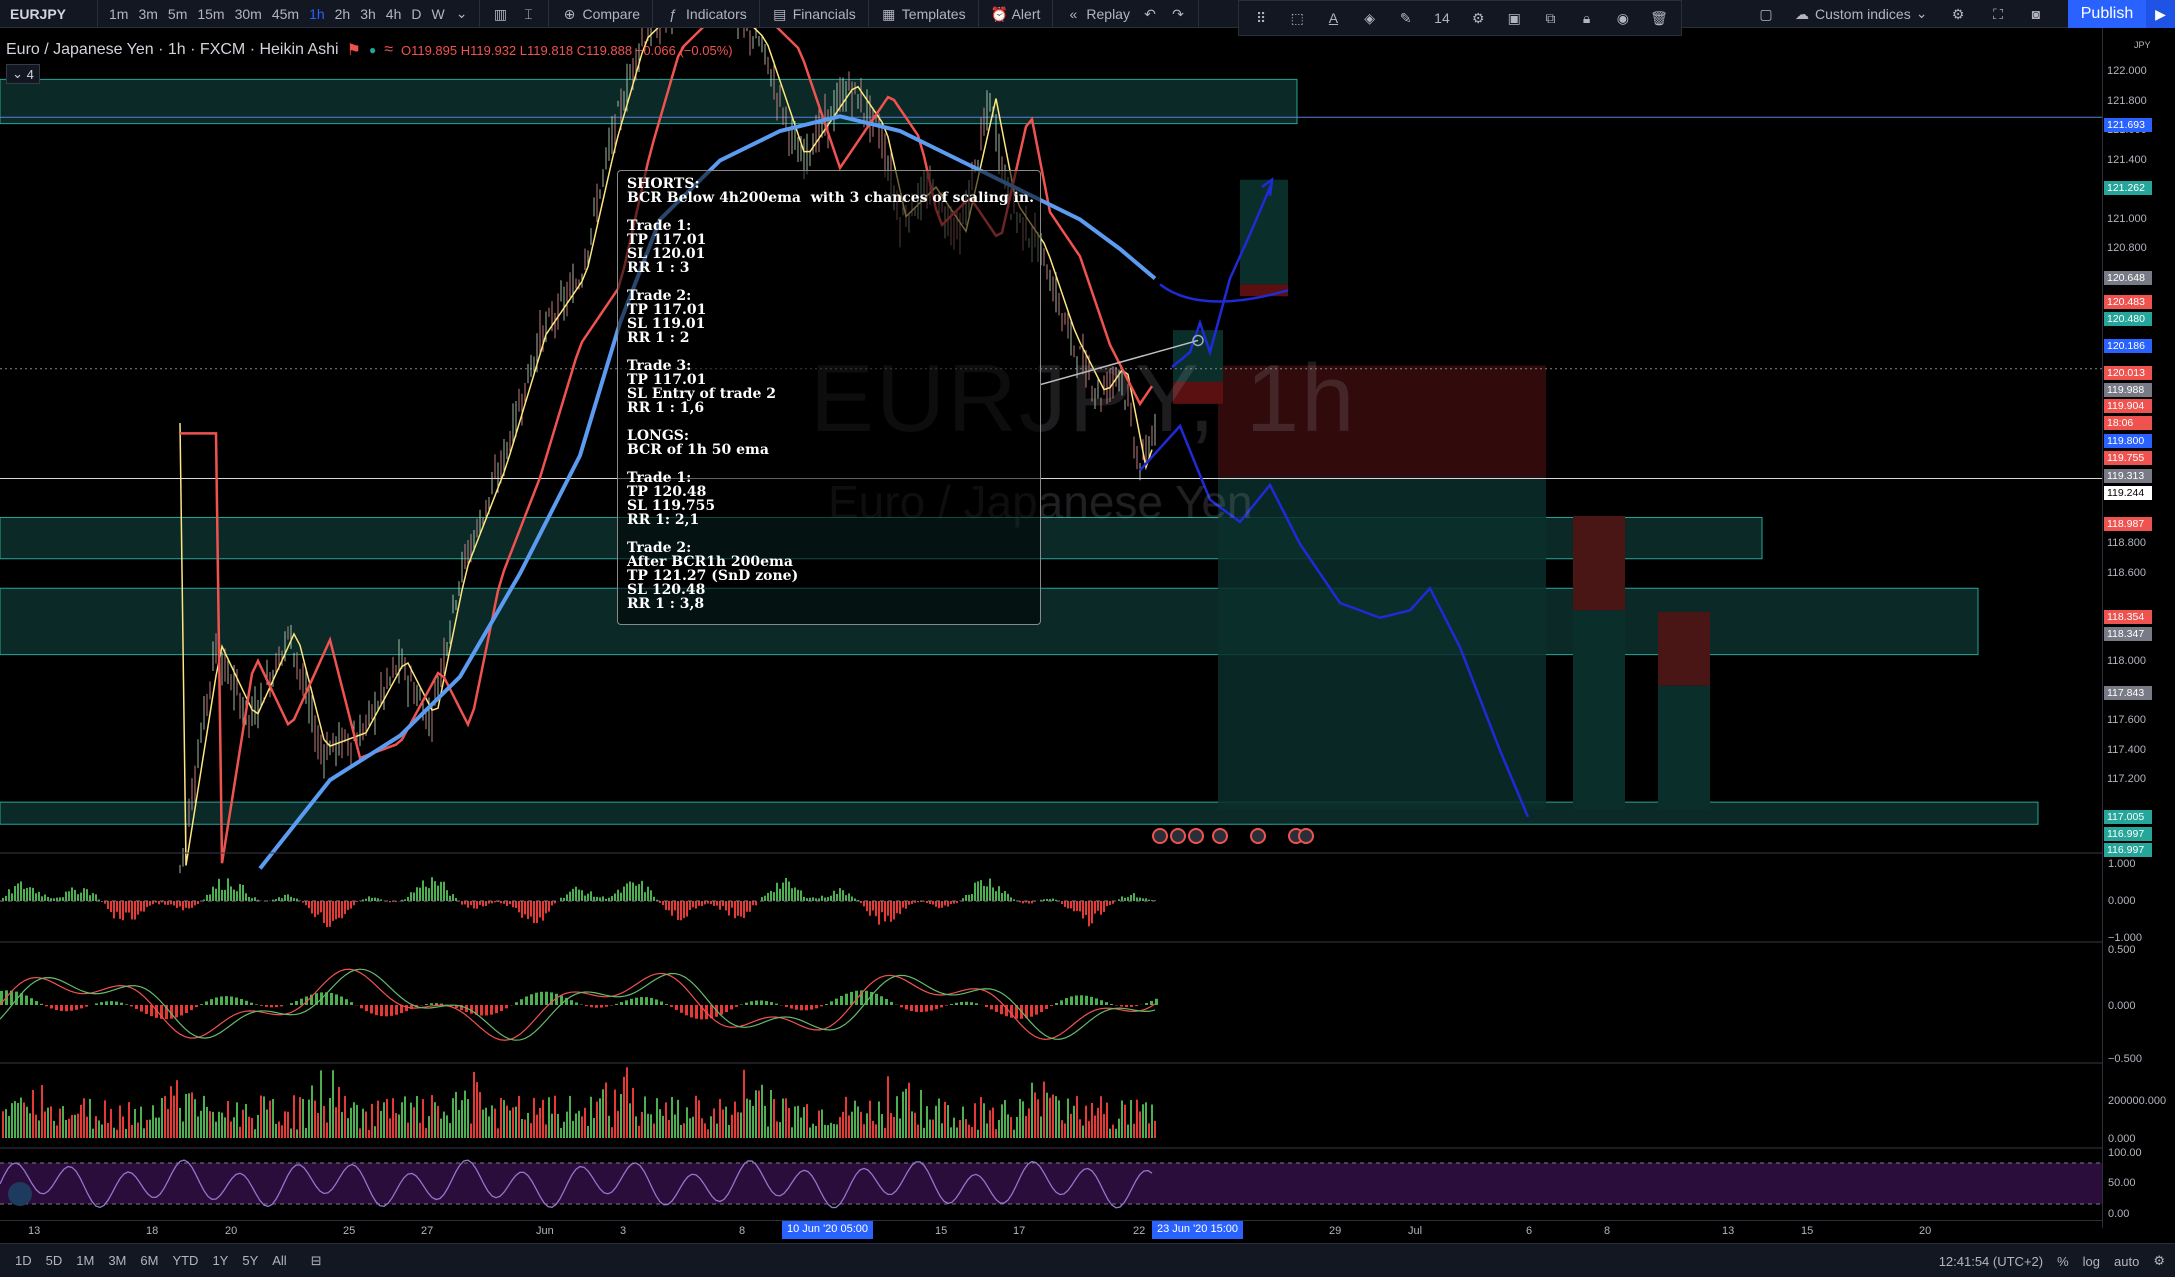 This screenshot has height=1277, width=2175. Describe the element at coordinates (1073, 13) in the screenshot. I see `rewind-icon: «` at that location.